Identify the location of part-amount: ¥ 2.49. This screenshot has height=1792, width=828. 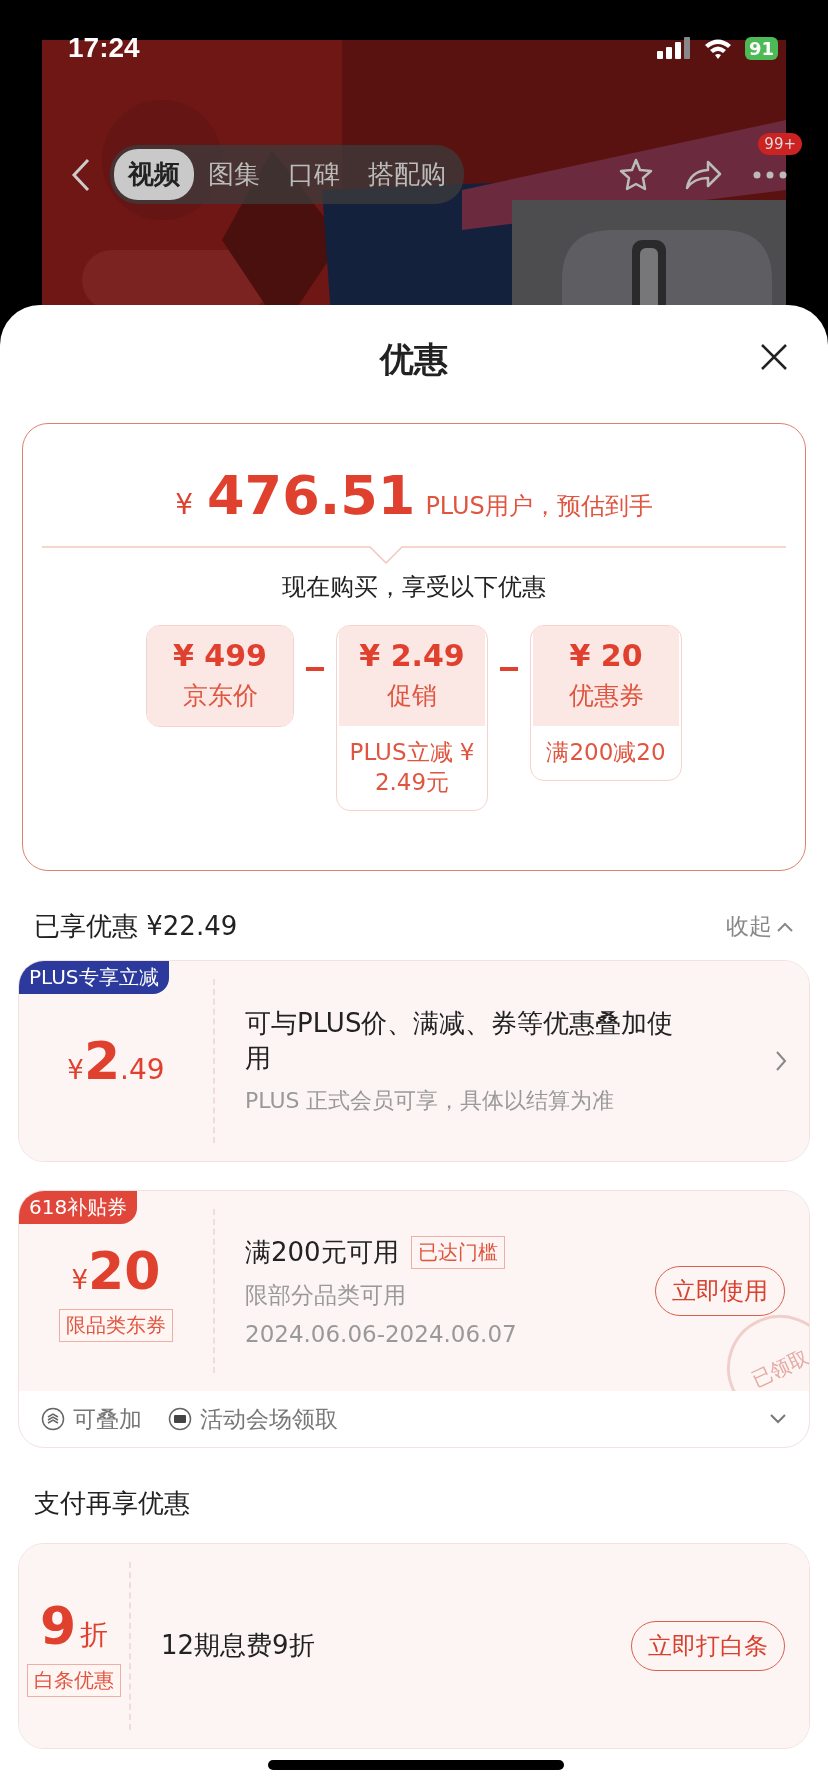
(412, 655).